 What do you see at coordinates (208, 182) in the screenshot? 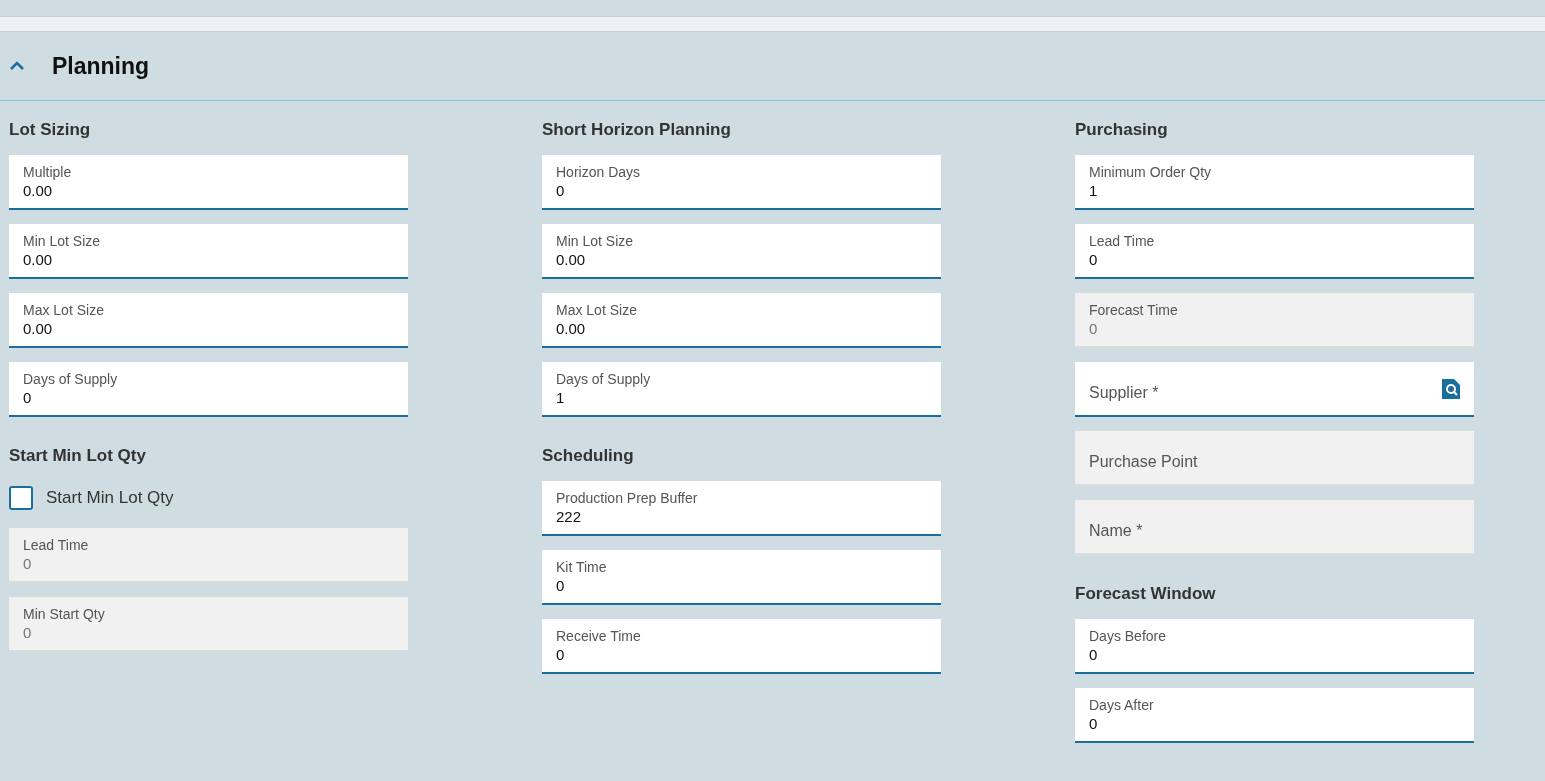
I see `input-field: Multiple 0.00` at bounding box center [208, 182].